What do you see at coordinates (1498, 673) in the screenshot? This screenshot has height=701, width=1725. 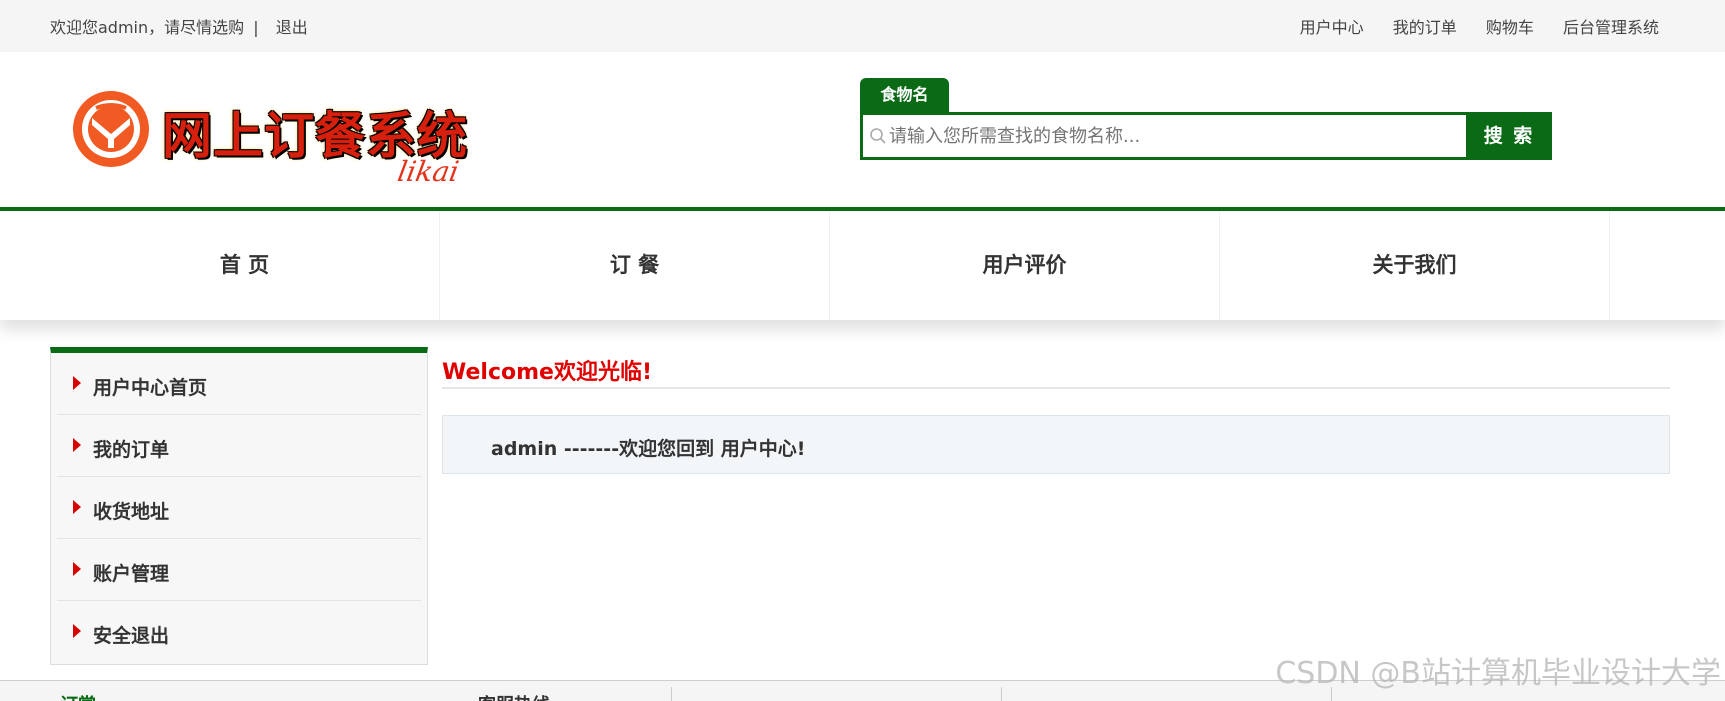 I see `watermark: CSDN @B站计算机毕业设计大学` at bounding box center [1498, 673].